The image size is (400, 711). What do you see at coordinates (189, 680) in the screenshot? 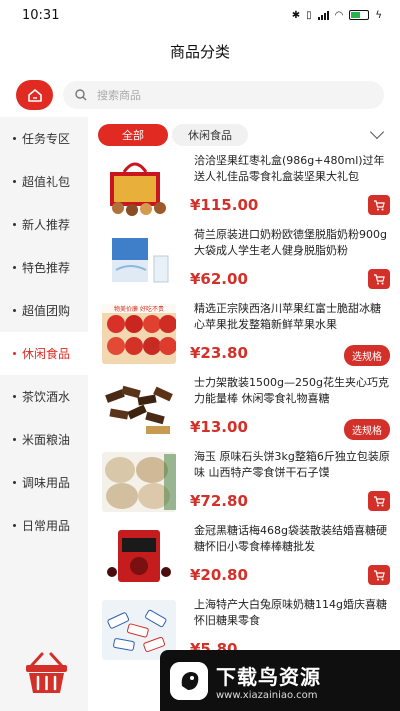
I see `watermark-logo-icon` at bounding box center [189, 680].